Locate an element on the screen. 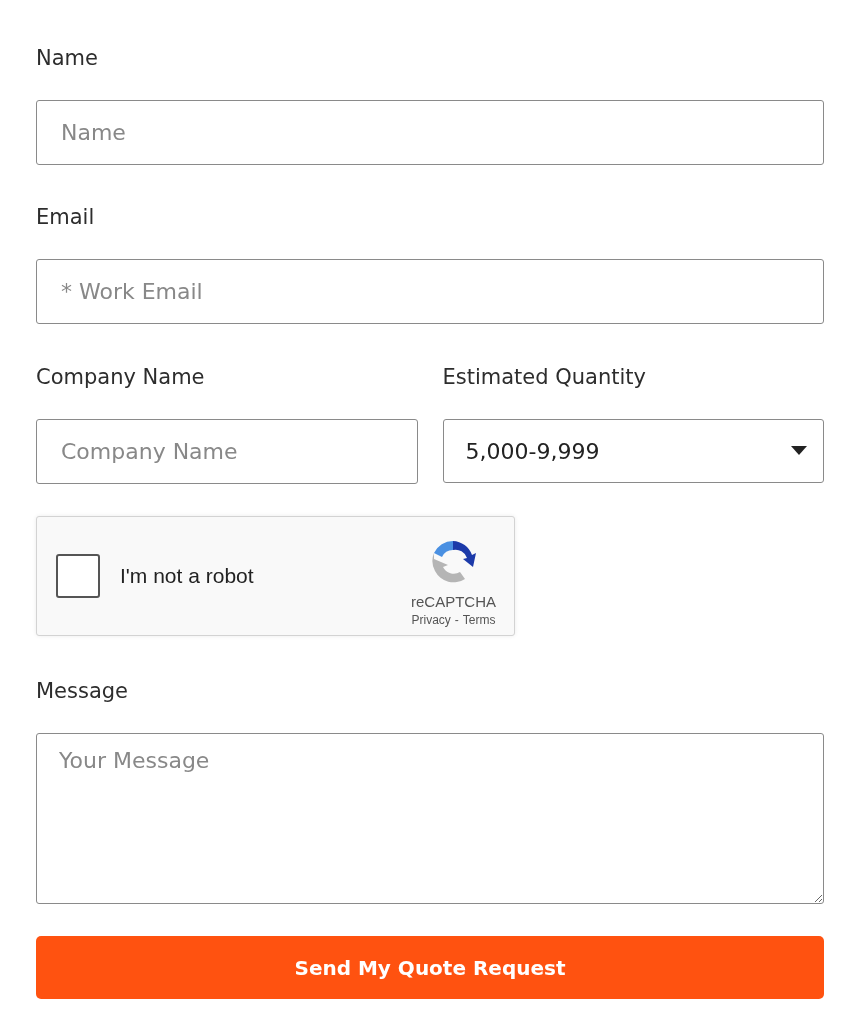  captcha-label: I'm not a robot is located at coordinates (187, 576).